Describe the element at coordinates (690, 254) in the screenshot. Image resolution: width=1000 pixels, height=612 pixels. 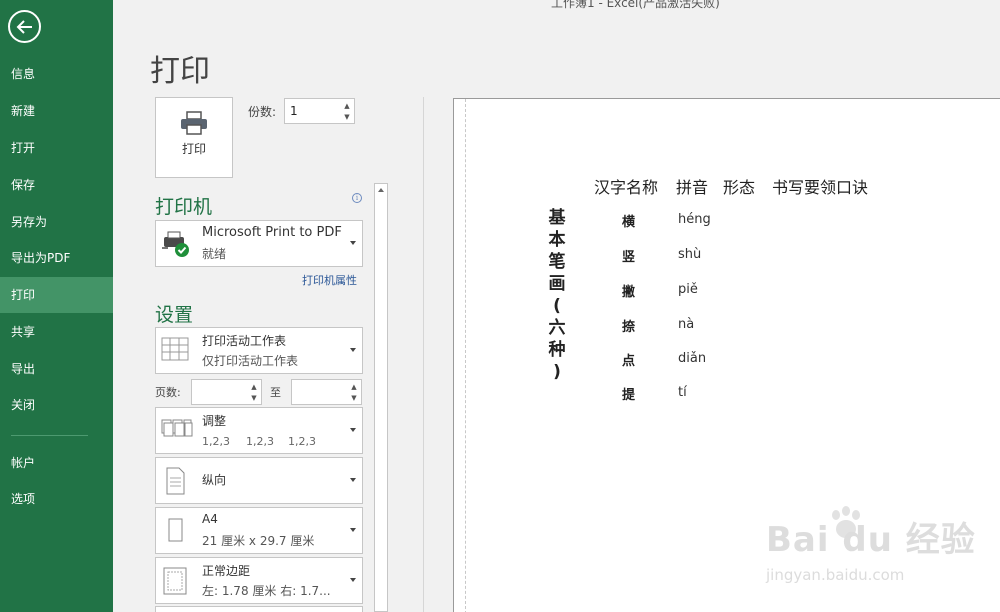
I see `preview-row-pinyin: shù` at that location.